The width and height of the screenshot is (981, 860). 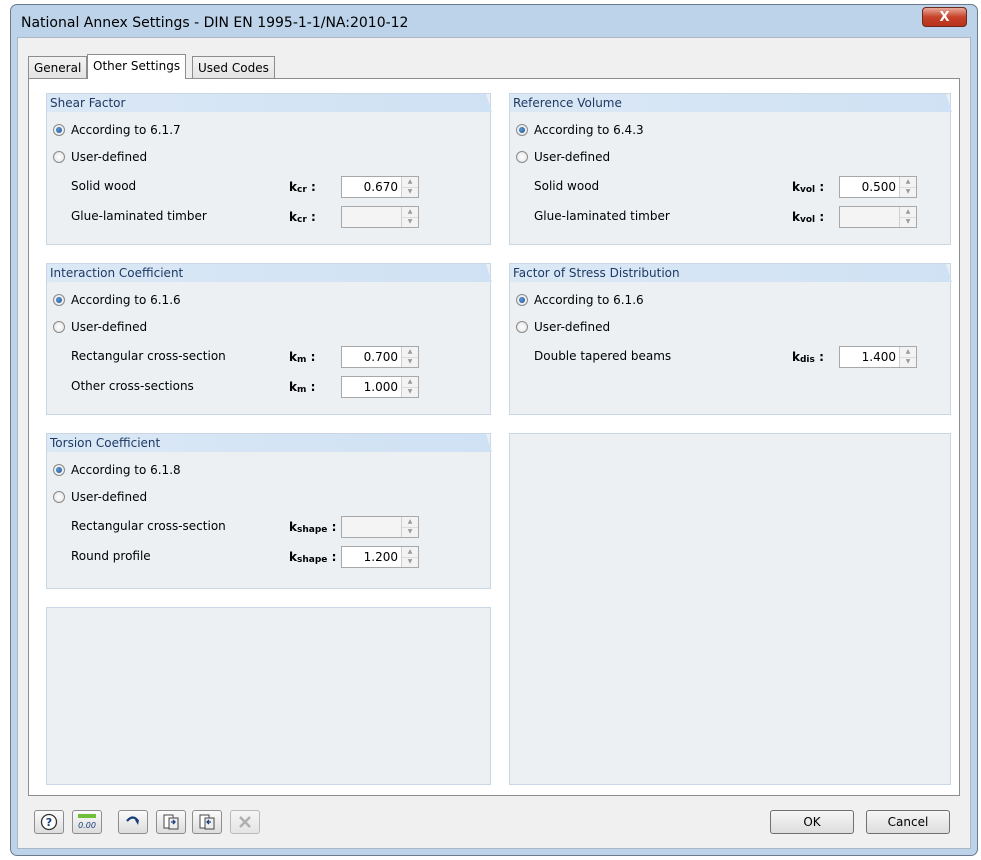 I want to click on reset-defaults-icon, so click(x=132, y=820).